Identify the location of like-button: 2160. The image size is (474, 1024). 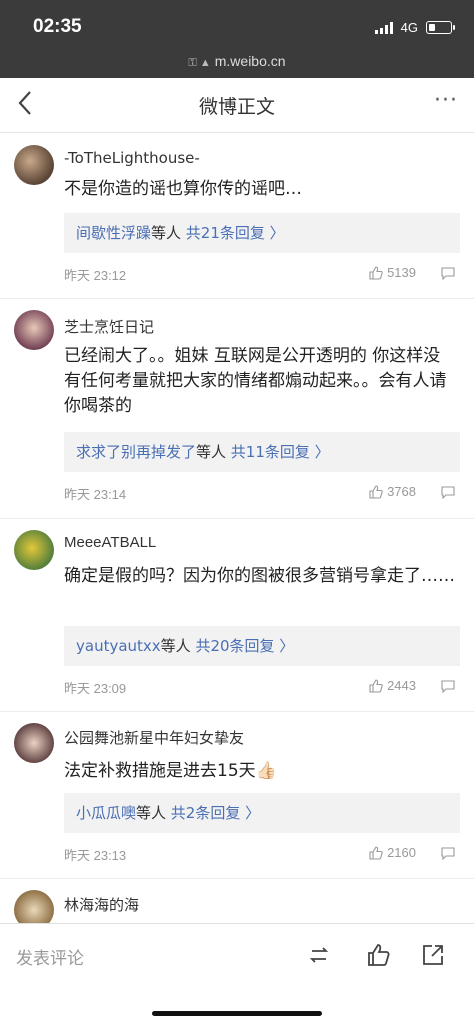
(392, 852).